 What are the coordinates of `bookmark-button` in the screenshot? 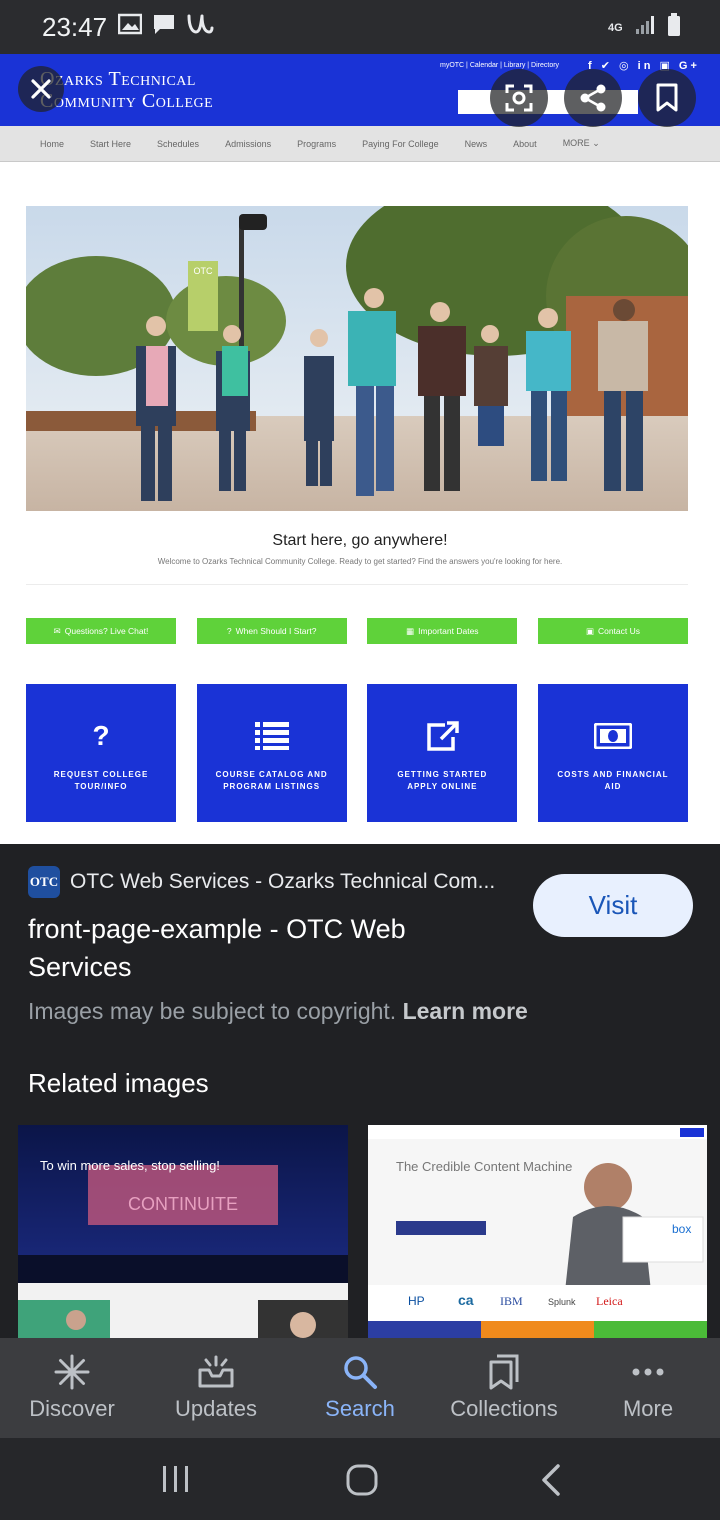 It's located at (667, 98).